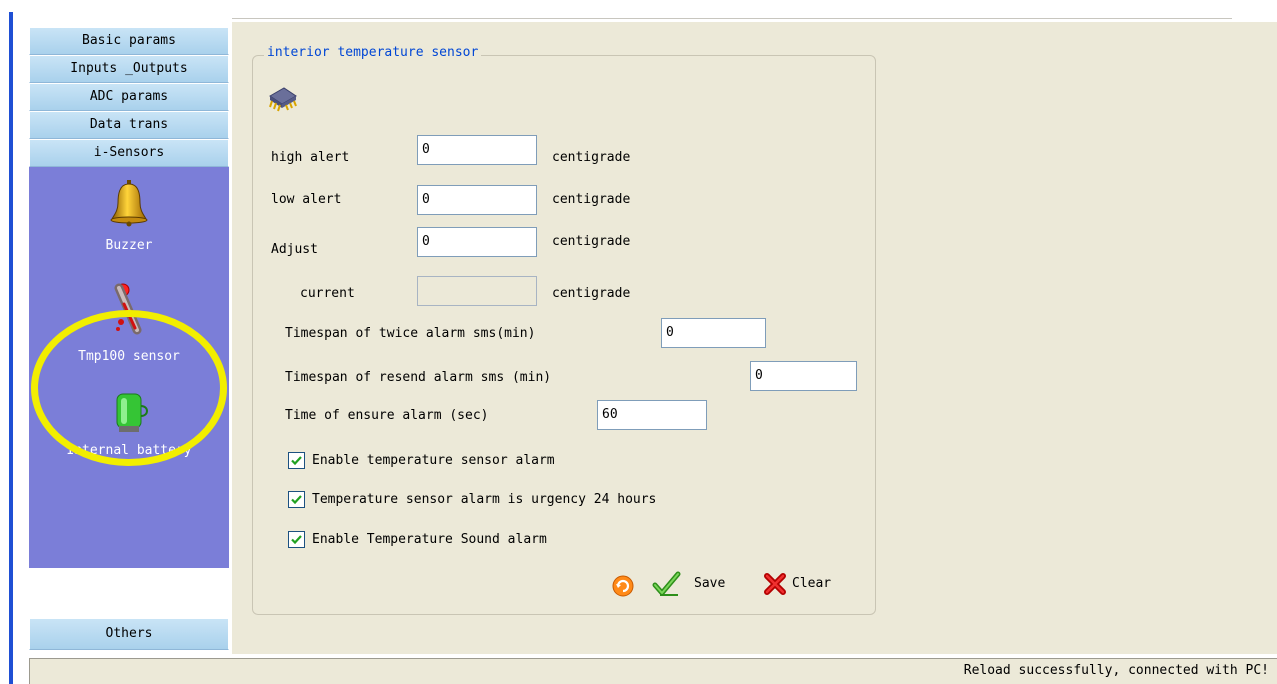  I want to click on current-unit: centigrade, so click(591, 293).